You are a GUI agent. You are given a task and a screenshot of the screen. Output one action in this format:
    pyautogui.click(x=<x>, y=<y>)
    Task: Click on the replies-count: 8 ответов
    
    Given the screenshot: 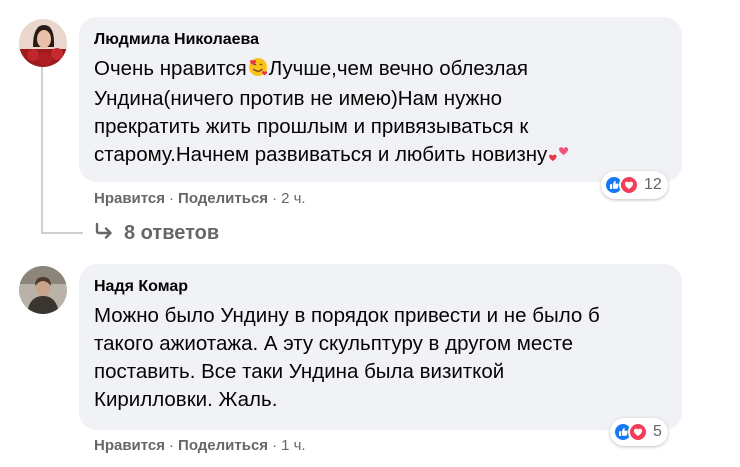 What is the action you would take?
    pyautogui.click(x=172, y=233)
    